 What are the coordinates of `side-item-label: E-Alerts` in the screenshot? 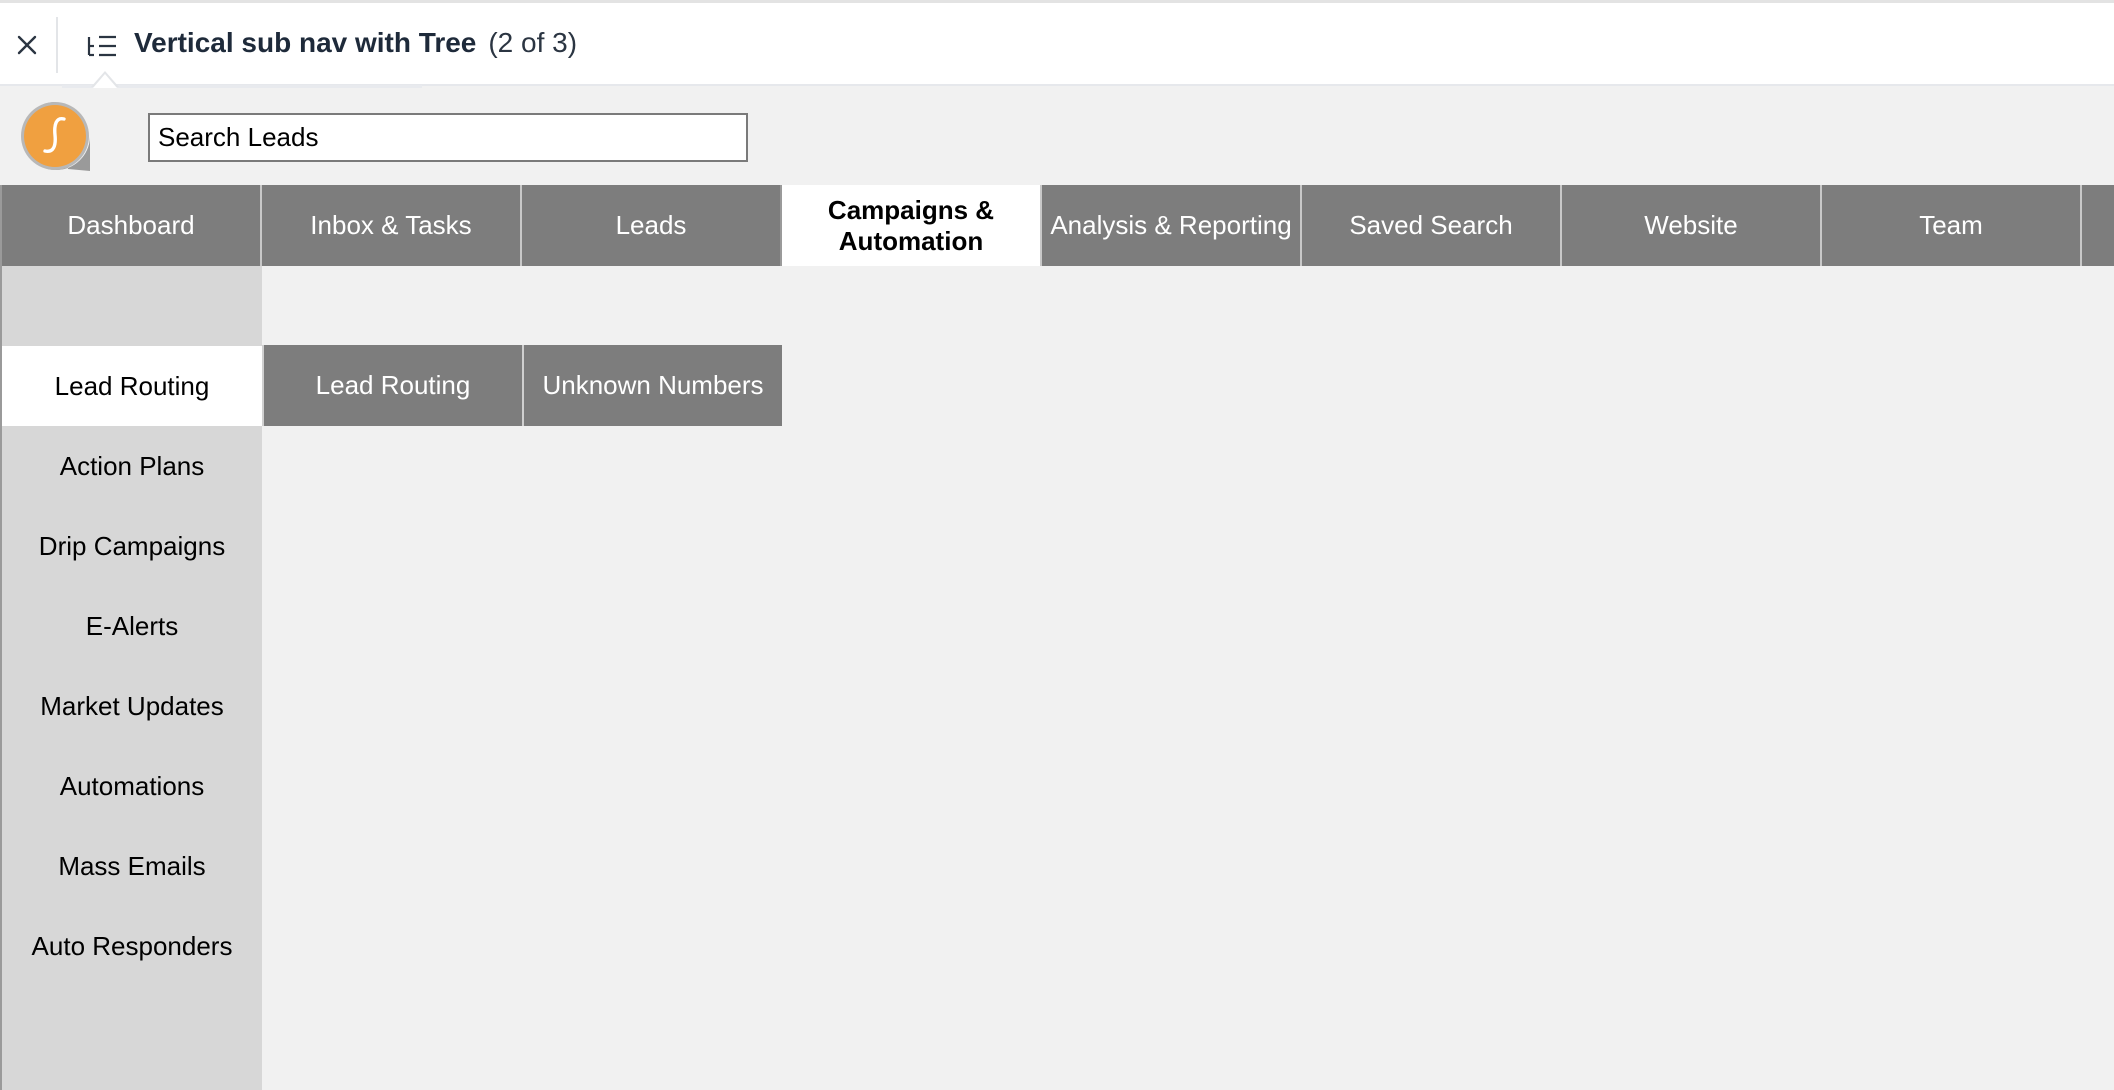 It's located at (132, 625).